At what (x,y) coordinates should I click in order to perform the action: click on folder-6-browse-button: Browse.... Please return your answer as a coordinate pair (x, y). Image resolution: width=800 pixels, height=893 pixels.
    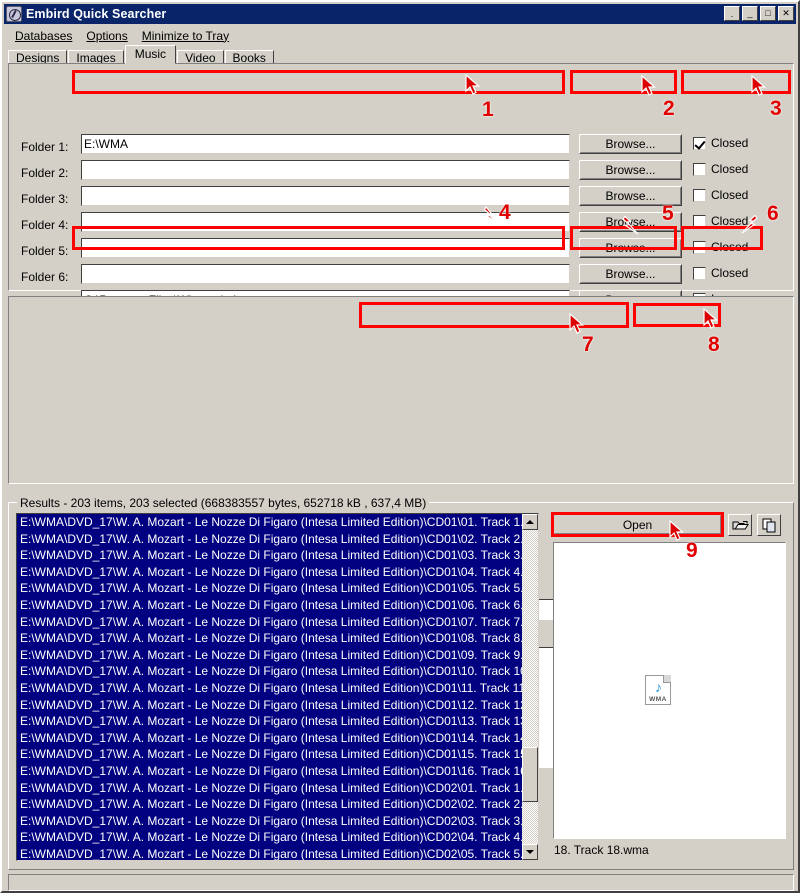
    Looking at the image, I should click on (630, 274).